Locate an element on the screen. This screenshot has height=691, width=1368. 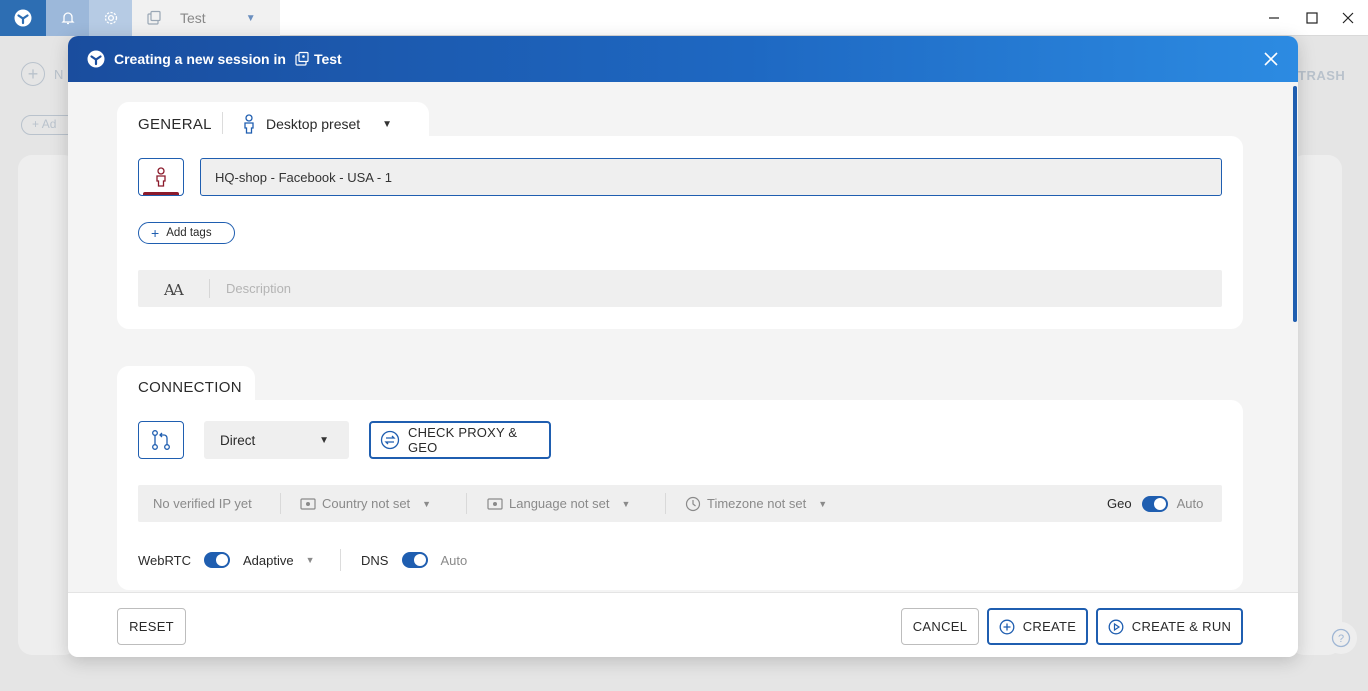
dialog-scrollbar is located at coordinates (1295, 204).